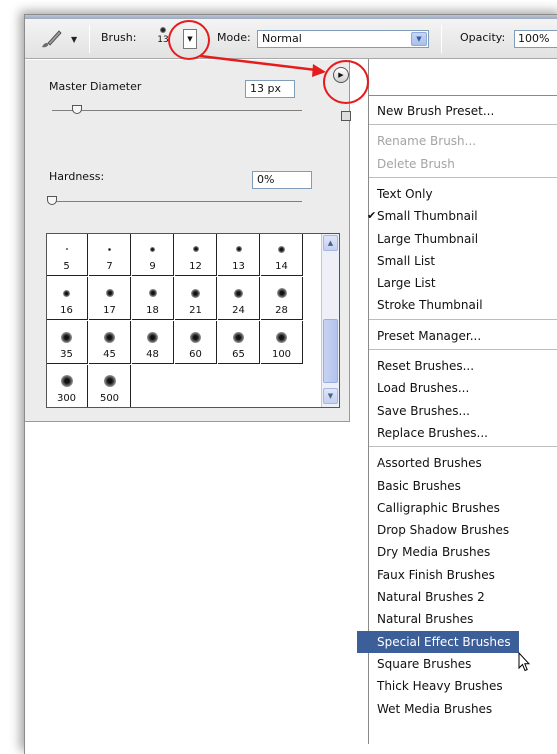 The height and width of the screenshot is (754, 557). I want to click on menu-item-label: Text Only, so click(405, 193).